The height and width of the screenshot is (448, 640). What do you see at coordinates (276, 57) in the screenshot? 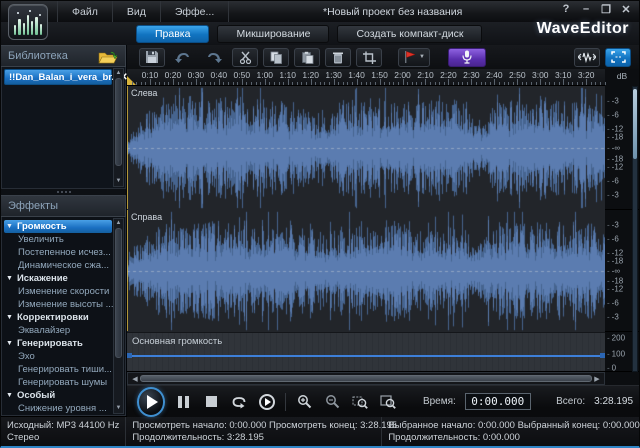
I see `copy-button` at bounding box center [276, 57].